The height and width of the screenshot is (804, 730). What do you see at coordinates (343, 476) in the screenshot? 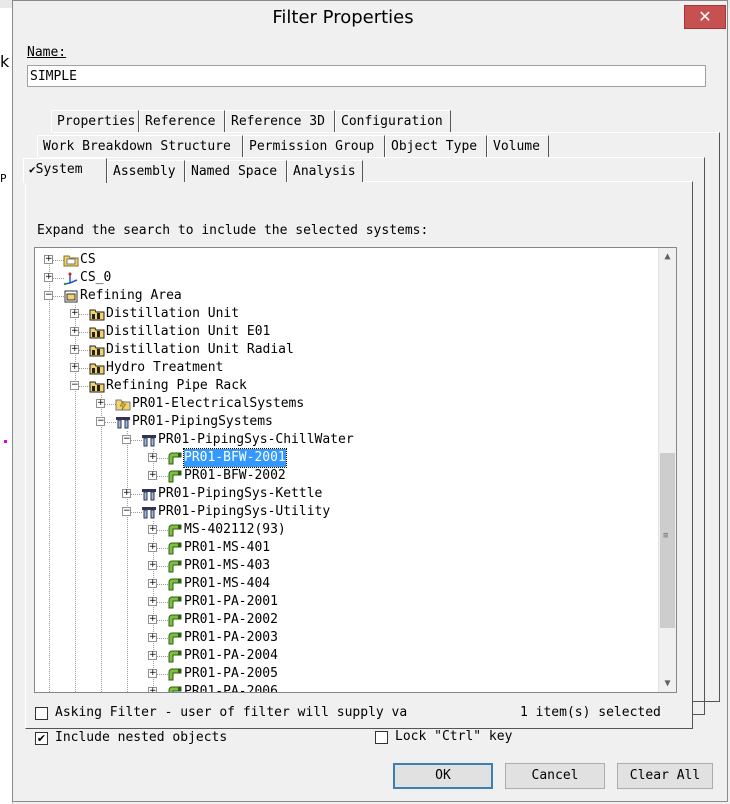
I see `tree-item: + PR01-BFW-2002` at bounding box center [343, 476].